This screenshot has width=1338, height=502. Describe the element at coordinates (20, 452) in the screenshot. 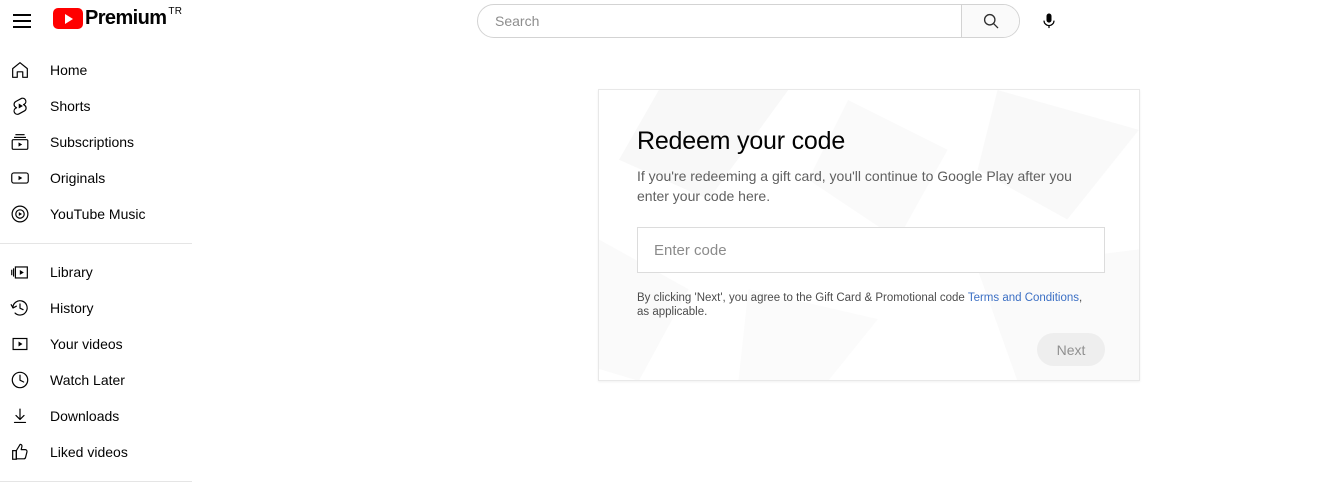

I see `liked-videos-icon` at that location.